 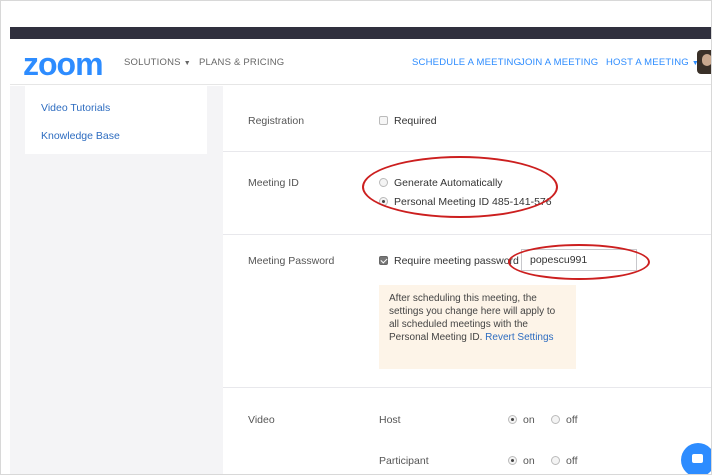 I want to click on annotation-ring-password, so click(x=579, y=262).